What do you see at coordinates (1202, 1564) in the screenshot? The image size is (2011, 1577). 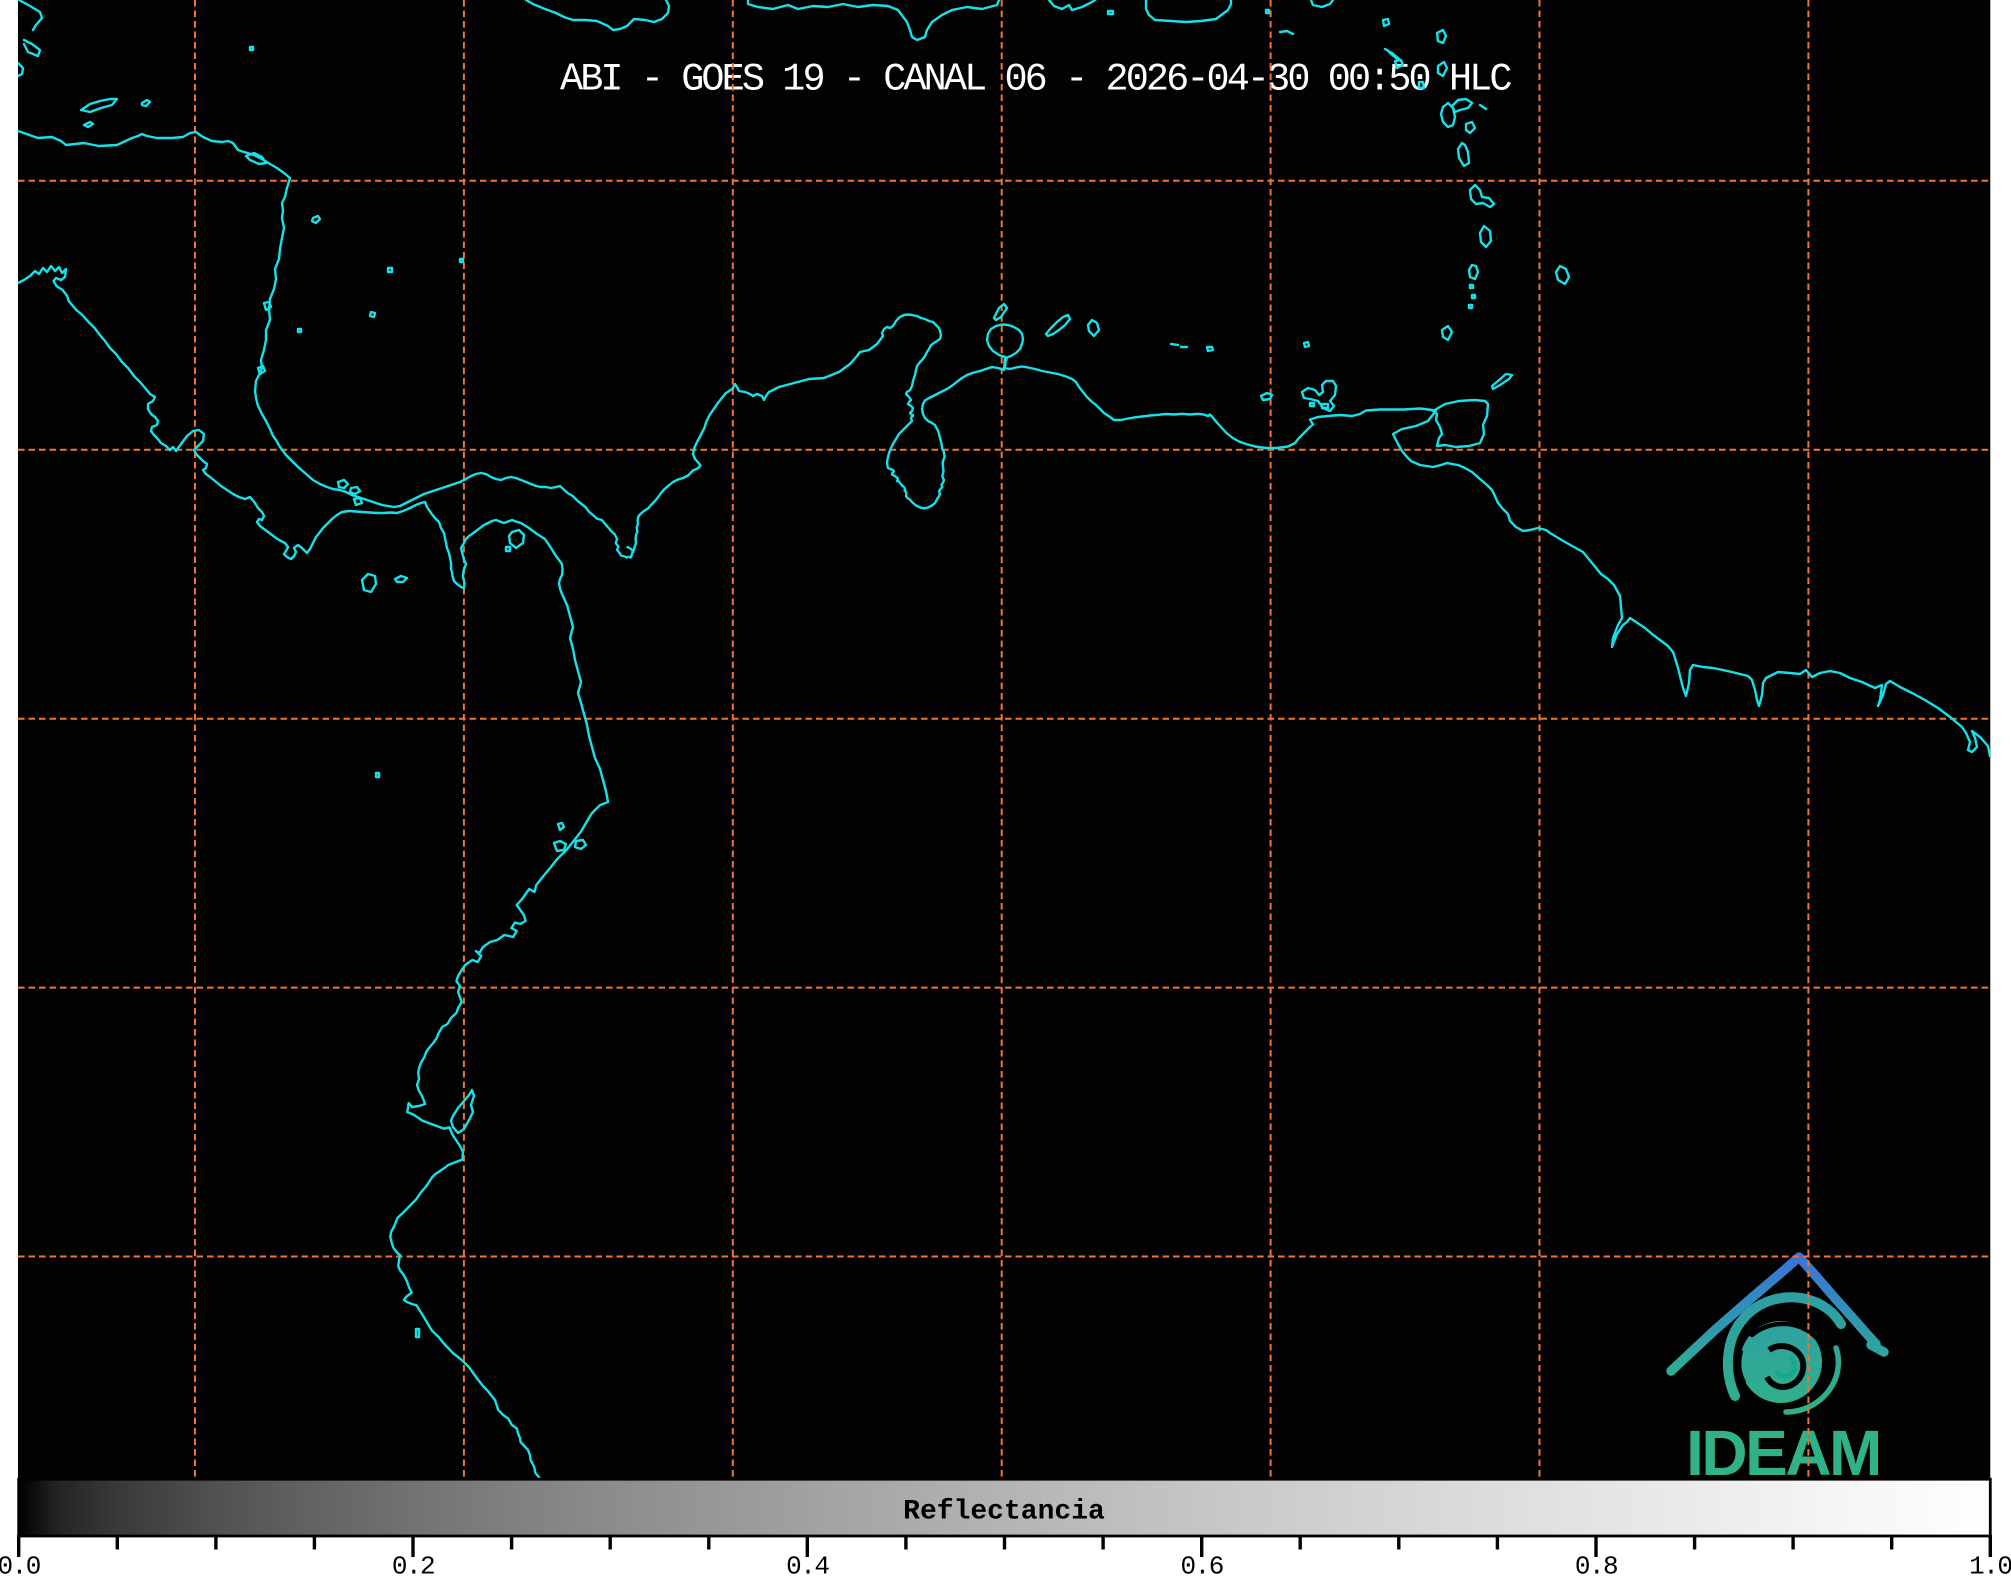 I see `svg-text: 0.6` at bounding box center [1202, 1564].